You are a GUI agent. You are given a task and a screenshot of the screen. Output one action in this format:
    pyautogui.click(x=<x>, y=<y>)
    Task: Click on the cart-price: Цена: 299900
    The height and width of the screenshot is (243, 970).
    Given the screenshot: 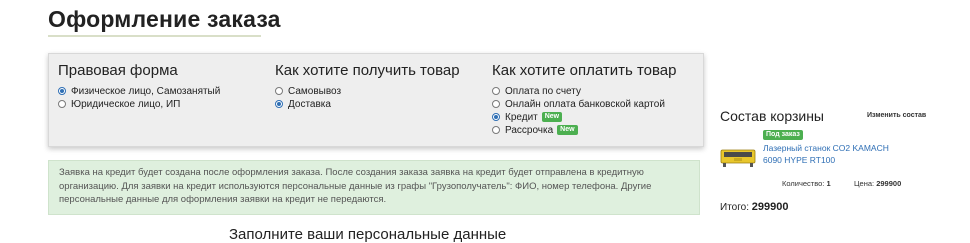 What is the action you would take?
    pyautogui.click(x=877, y=183)
    